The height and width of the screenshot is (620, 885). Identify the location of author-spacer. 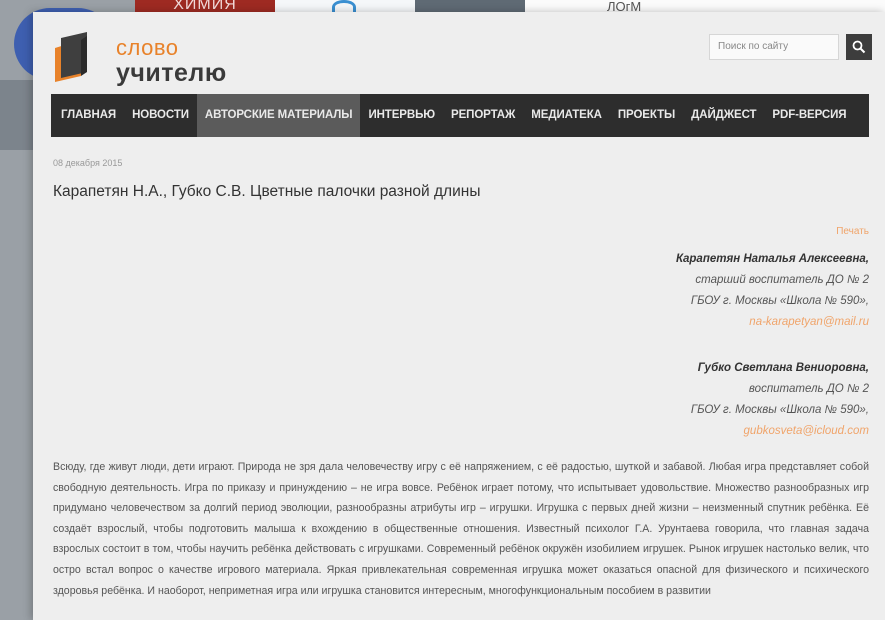
(669, 345).